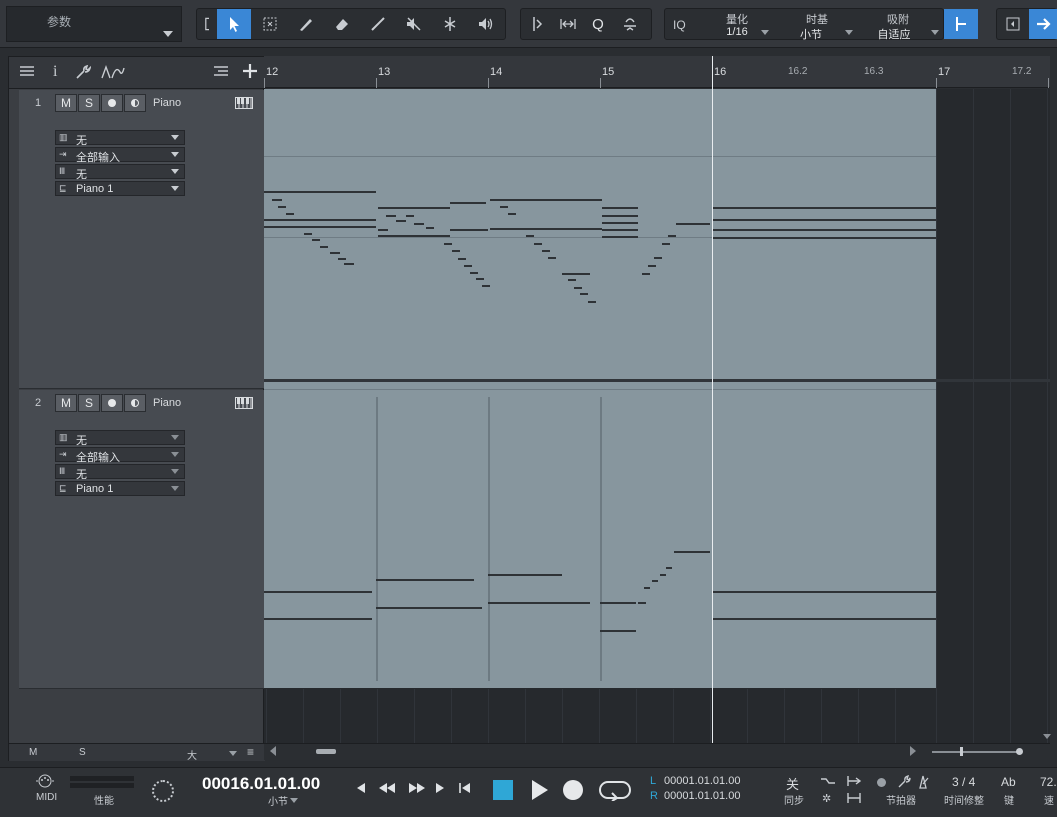 This screenshot has width=1057, height=817. I want to click on stretch-icon, so click(568, 24).